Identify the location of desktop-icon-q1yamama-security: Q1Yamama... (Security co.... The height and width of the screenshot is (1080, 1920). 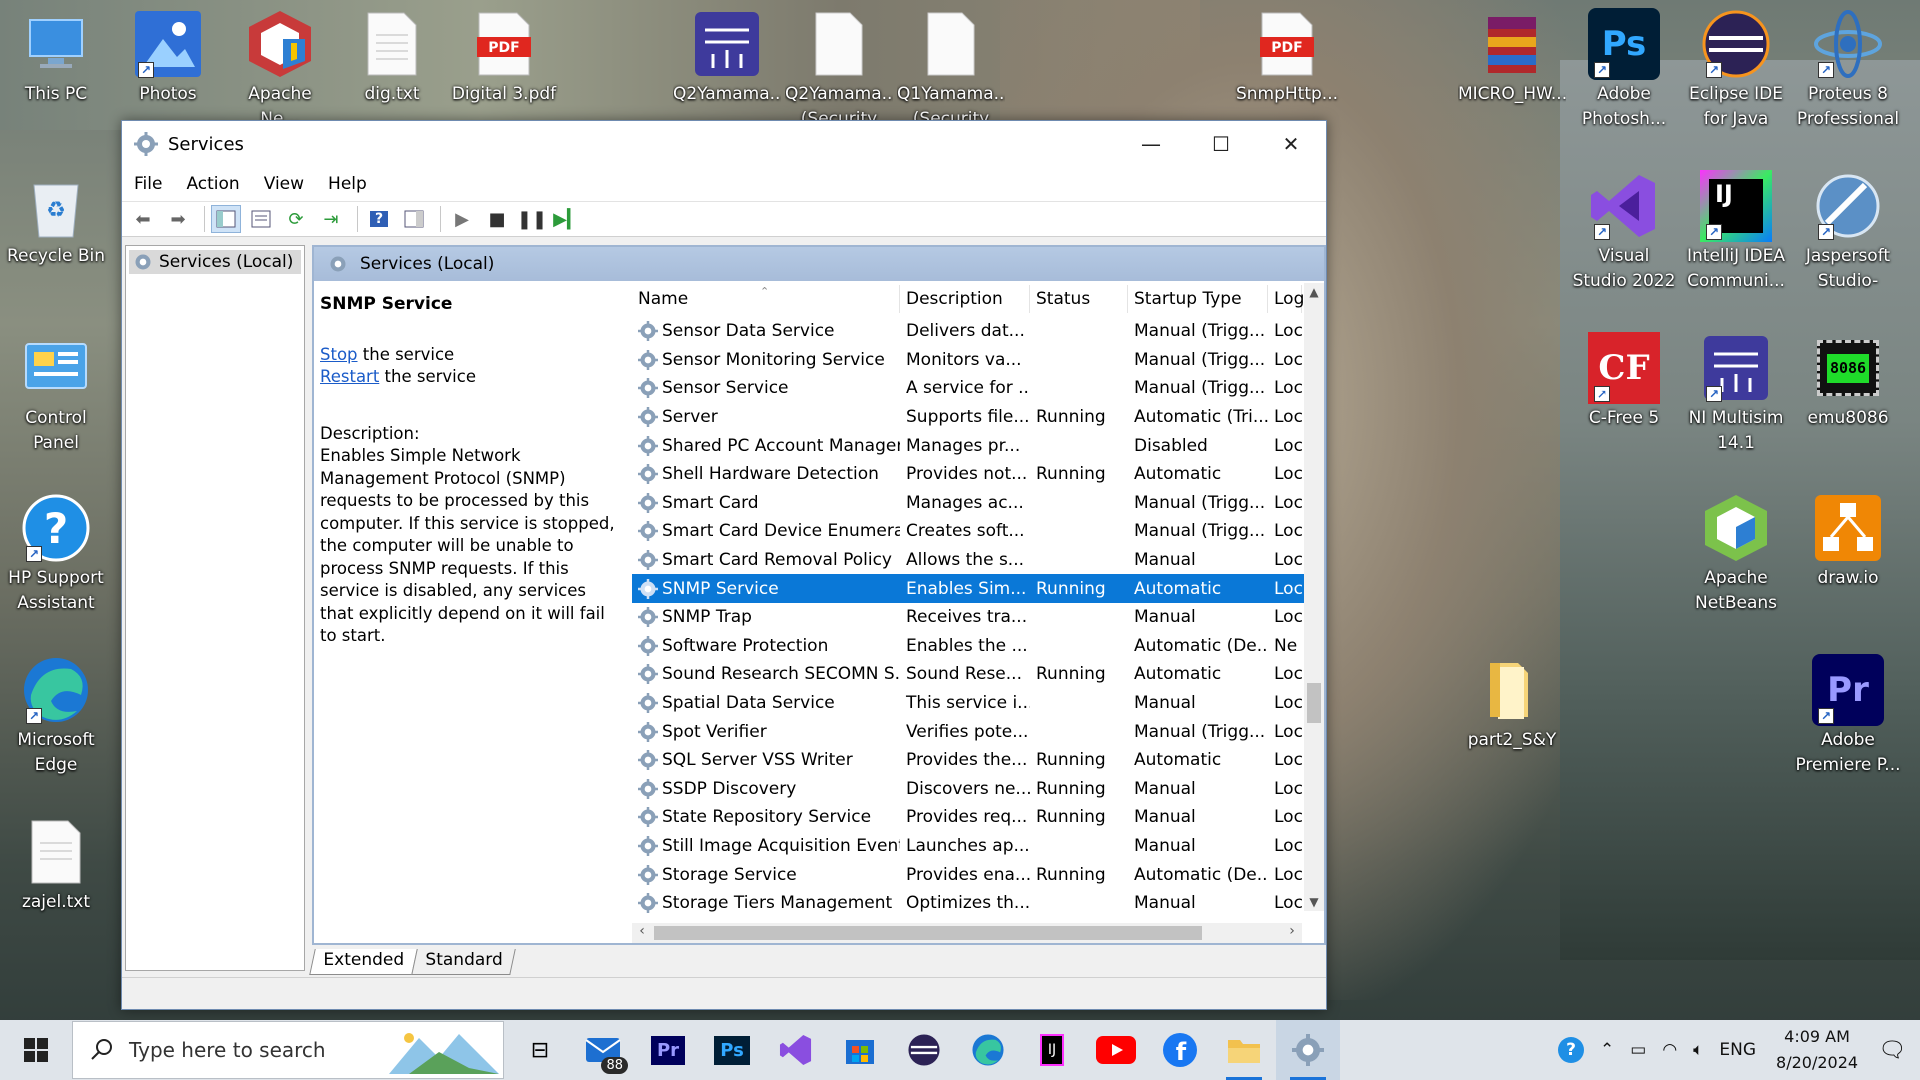
(951, 70).